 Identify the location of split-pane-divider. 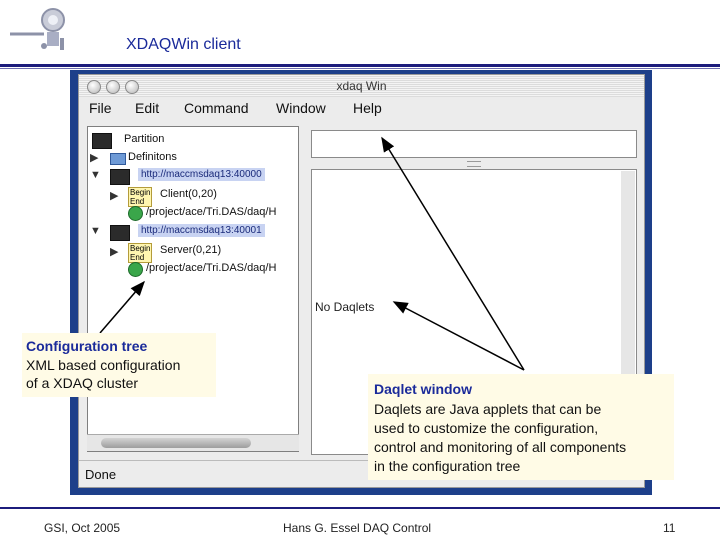
(474, 164).